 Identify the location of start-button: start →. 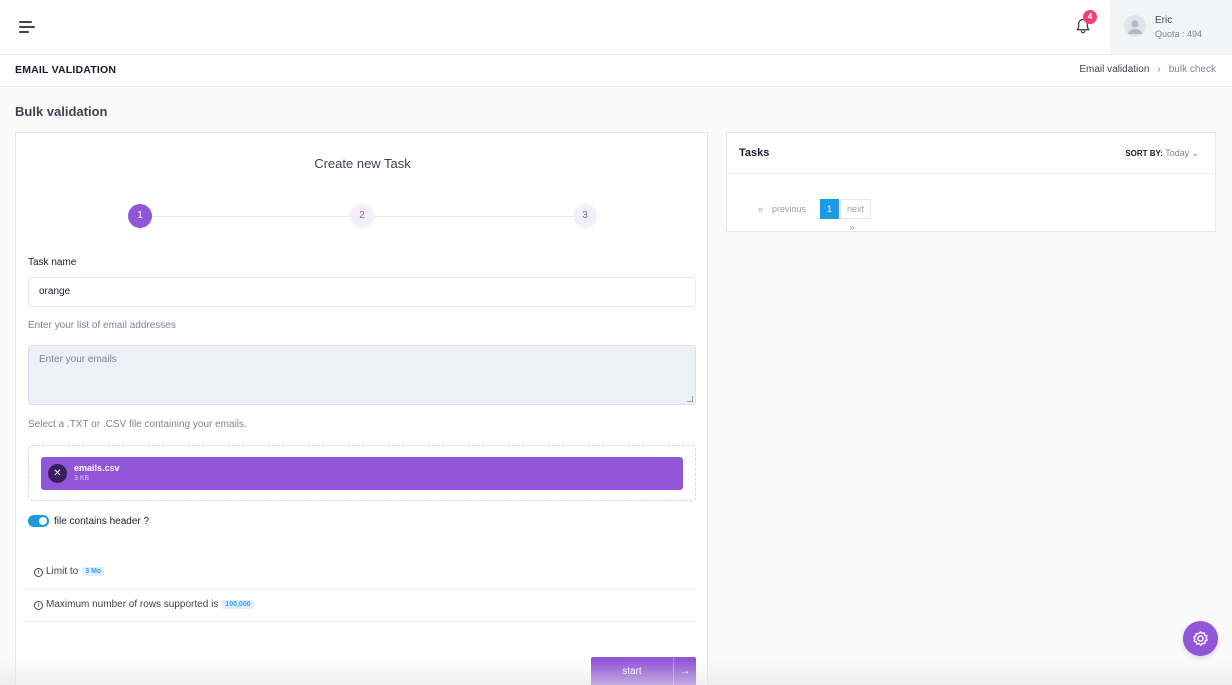
(643, 671).